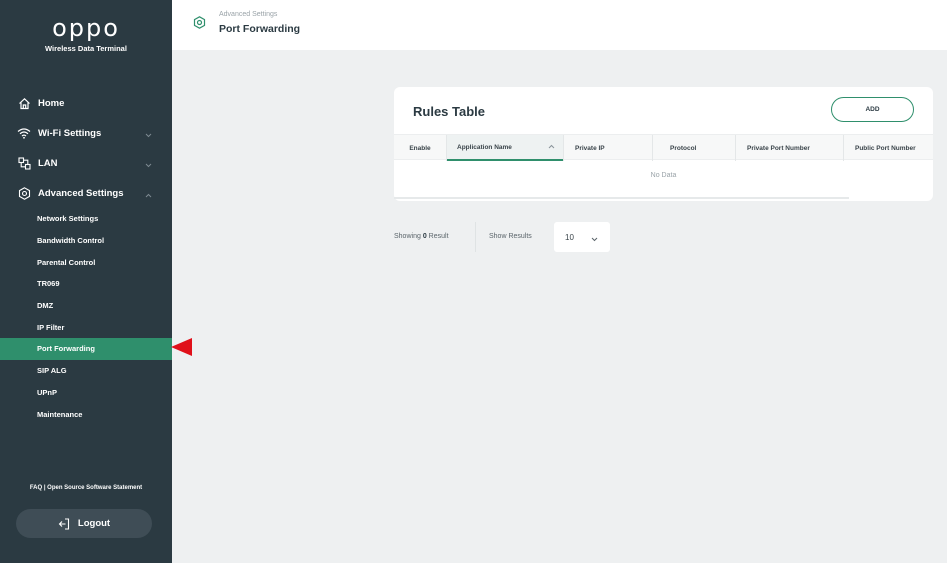 Image resolution: width=947 pixels, height=563 pixels. Describe the element at coordinates (407, 236) in the screenshot. I see `result-count-prefix: Showing` at that location.